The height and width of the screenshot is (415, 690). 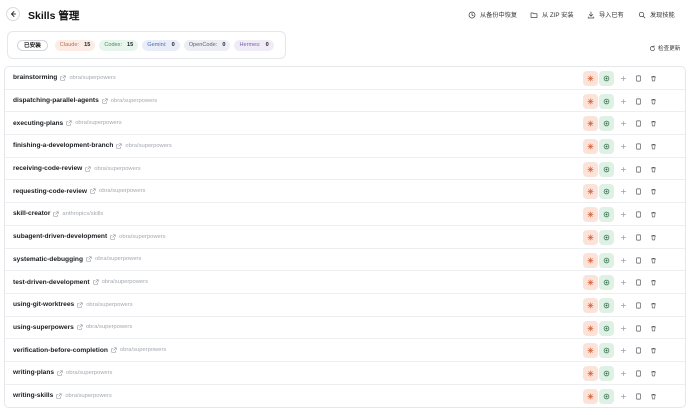 What do you see at coordinates (254, 45) in the screenshot?
I see `filter-hermes: Hermes: 0` at bounding box center [254, 45].